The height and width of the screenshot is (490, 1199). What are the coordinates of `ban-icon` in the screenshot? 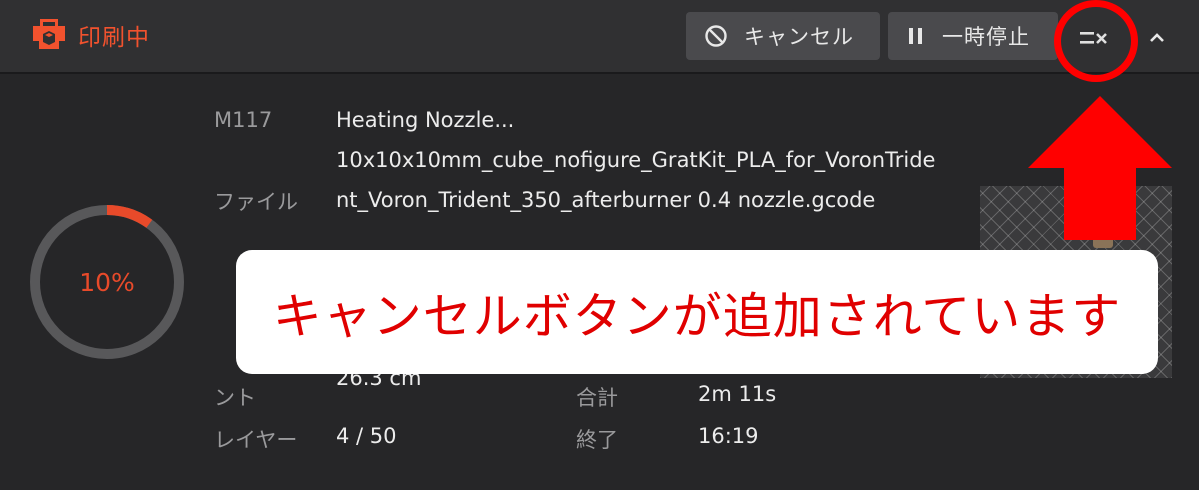 It's located at (716, 36).